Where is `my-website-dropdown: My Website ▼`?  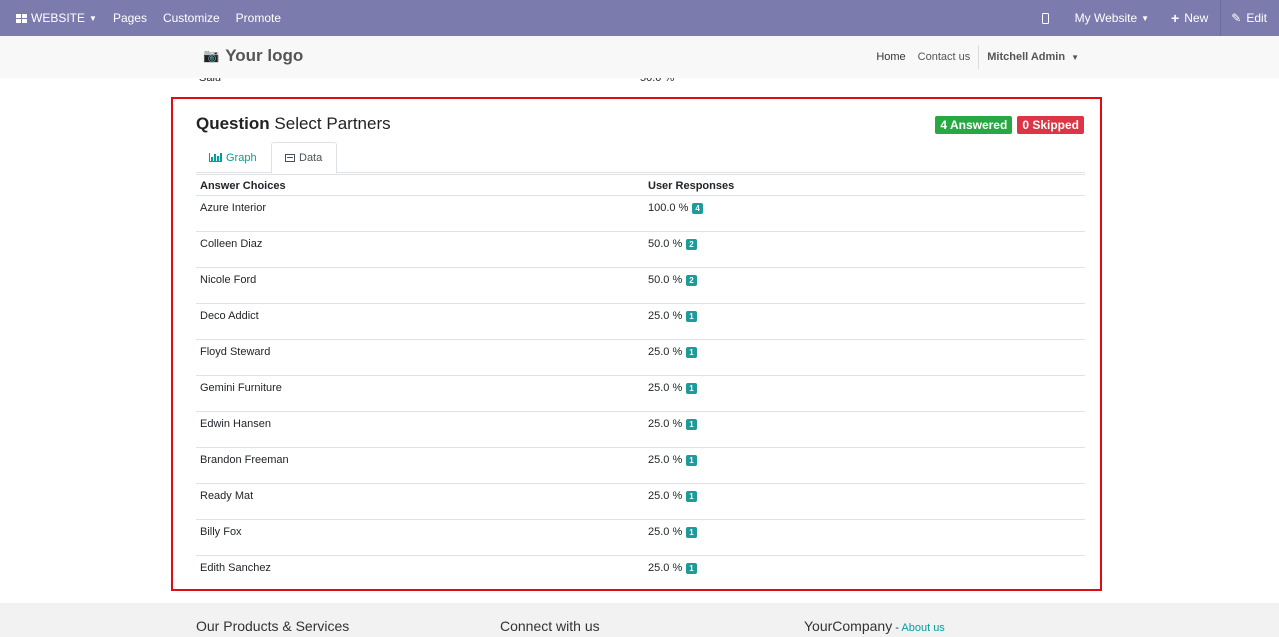
my-website-dropdown: My Website ▼ is located at coordinates (1112, 18).